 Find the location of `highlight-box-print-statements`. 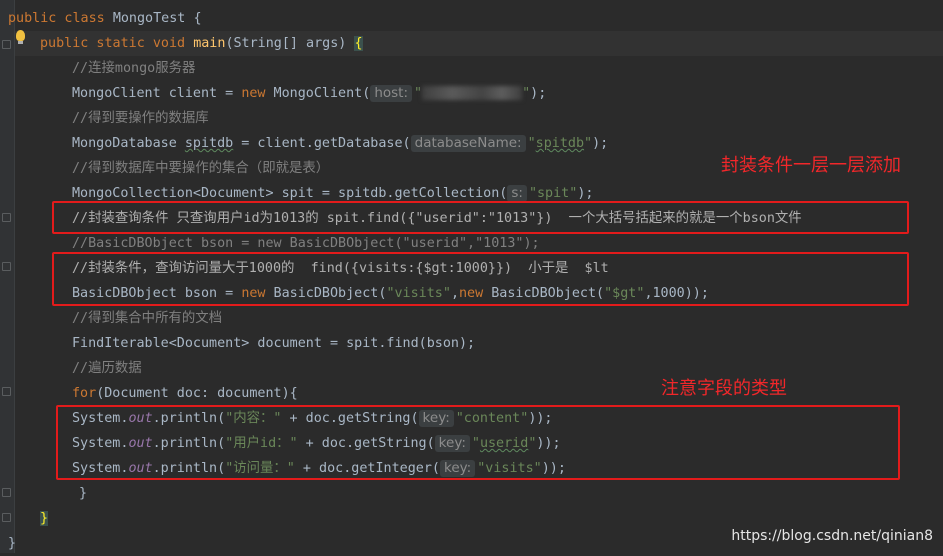

highlight-box-print-statements is located at coordinates (478, 442).